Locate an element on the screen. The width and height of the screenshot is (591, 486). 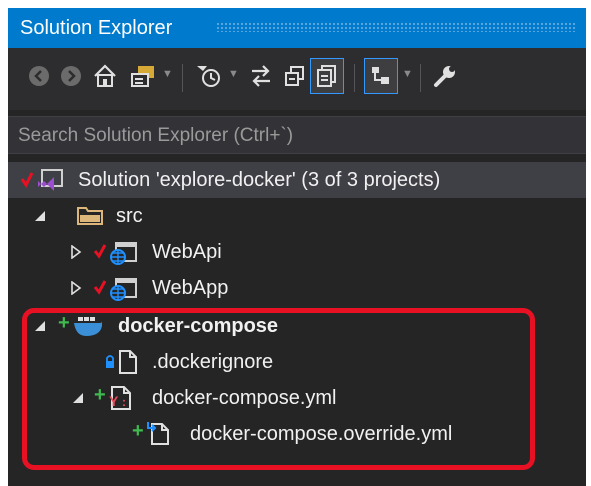
home-icon is located at coordinates (105, 75).